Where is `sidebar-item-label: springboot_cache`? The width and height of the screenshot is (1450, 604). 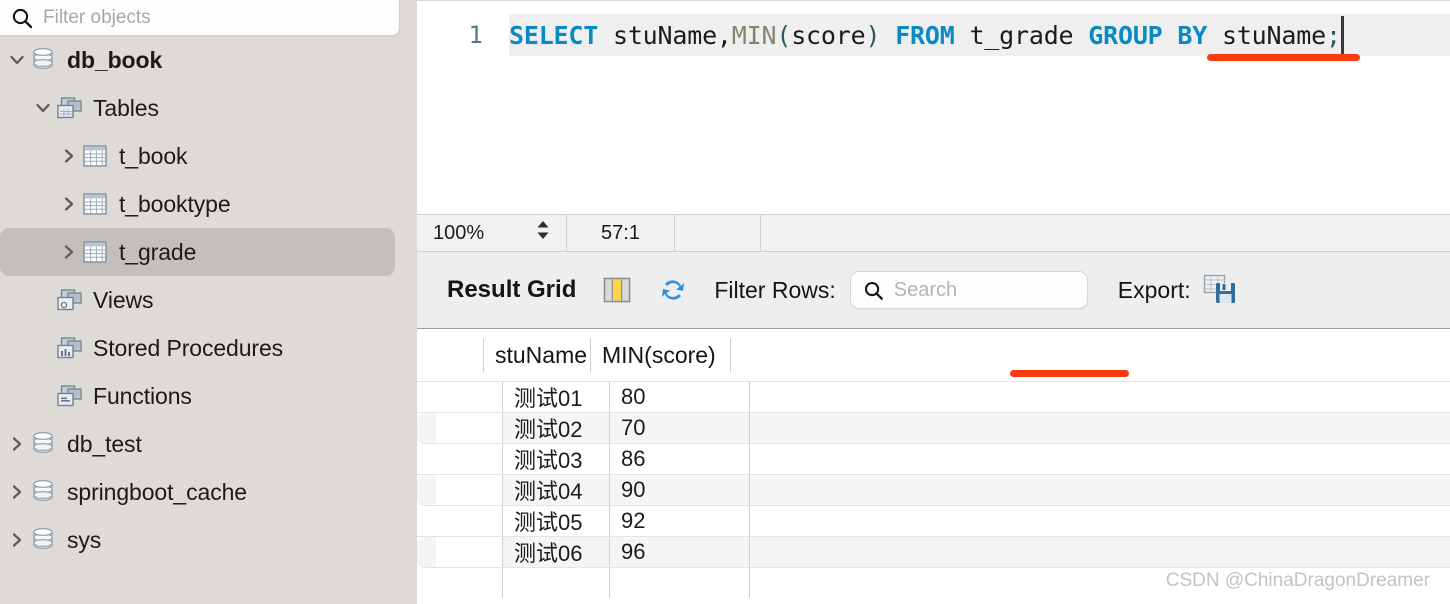 sidebar-item-label: springboot_cache is located at coordinates (157, 491).